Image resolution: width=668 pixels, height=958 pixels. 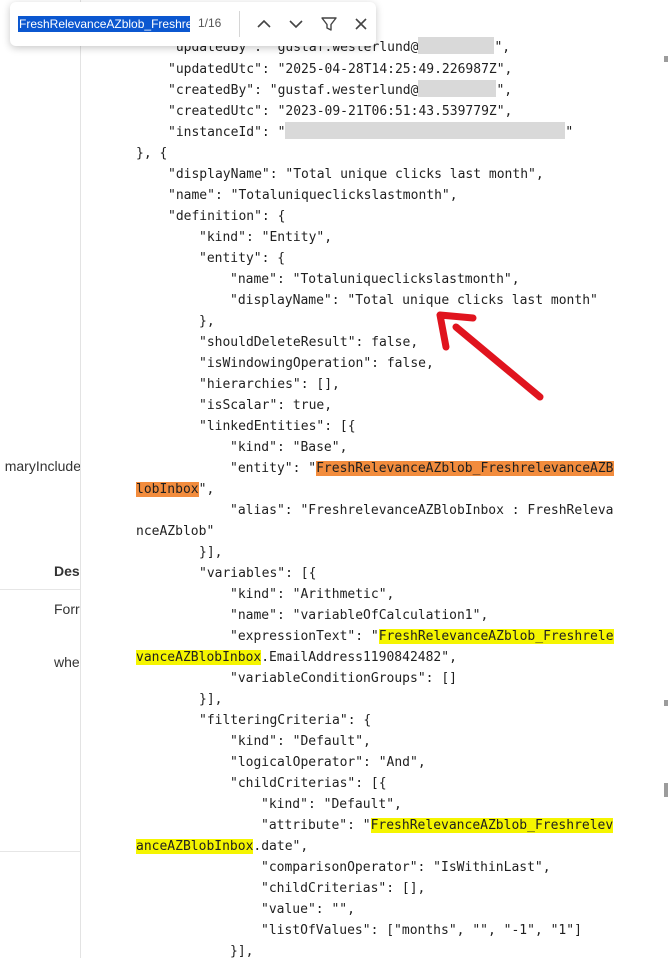 I want to click on current-match-highlight: FreshRelevanceAZblob_FreshrelevanceAZB, so click(x=465, y=468).